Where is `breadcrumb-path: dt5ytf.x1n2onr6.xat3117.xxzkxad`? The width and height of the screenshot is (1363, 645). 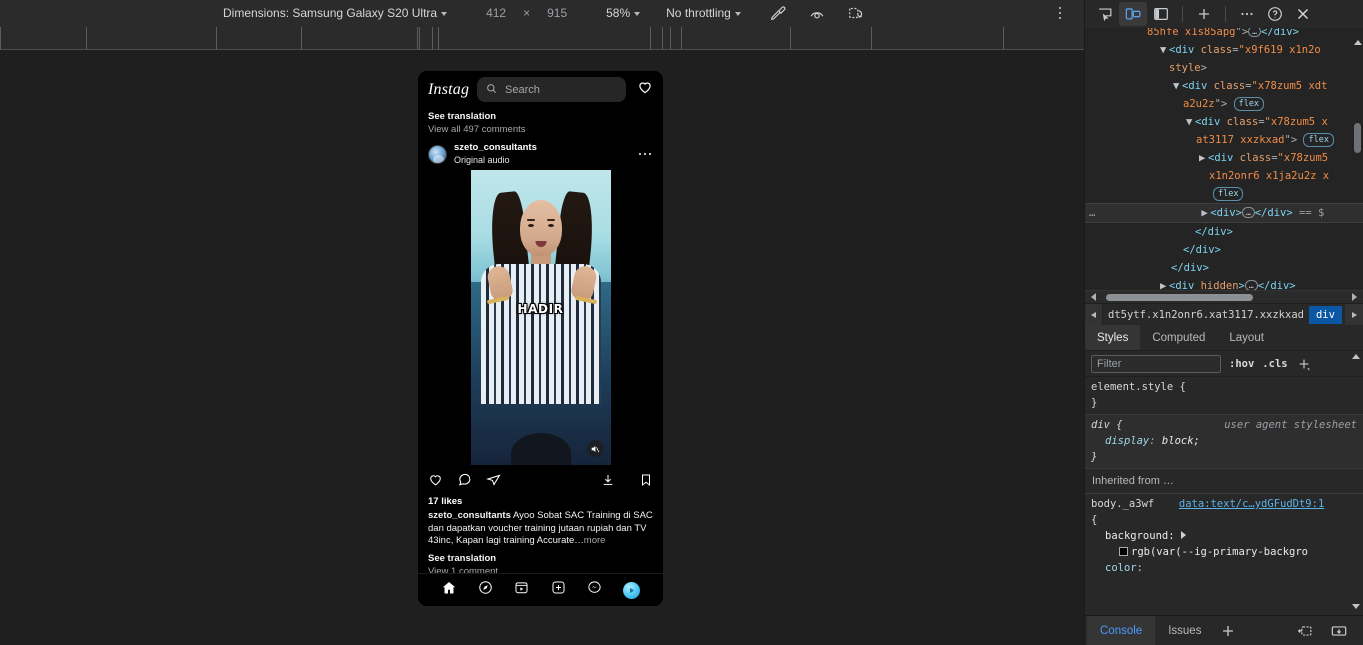 breadcrumb-path: dt5ytf.x1n2onr6.xat3117.xxzkxad is located at coordinates (1206, 315).